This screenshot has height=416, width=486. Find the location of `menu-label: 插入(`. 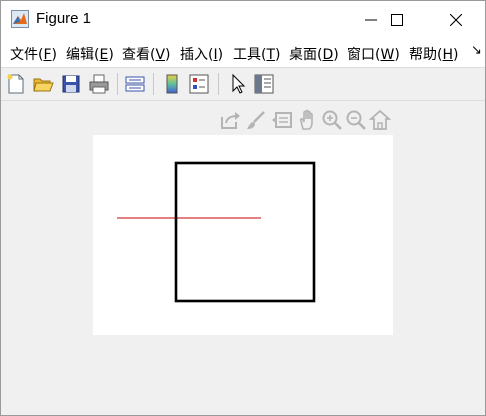

menu-label: 插入( is located at coordinates (197, 55).